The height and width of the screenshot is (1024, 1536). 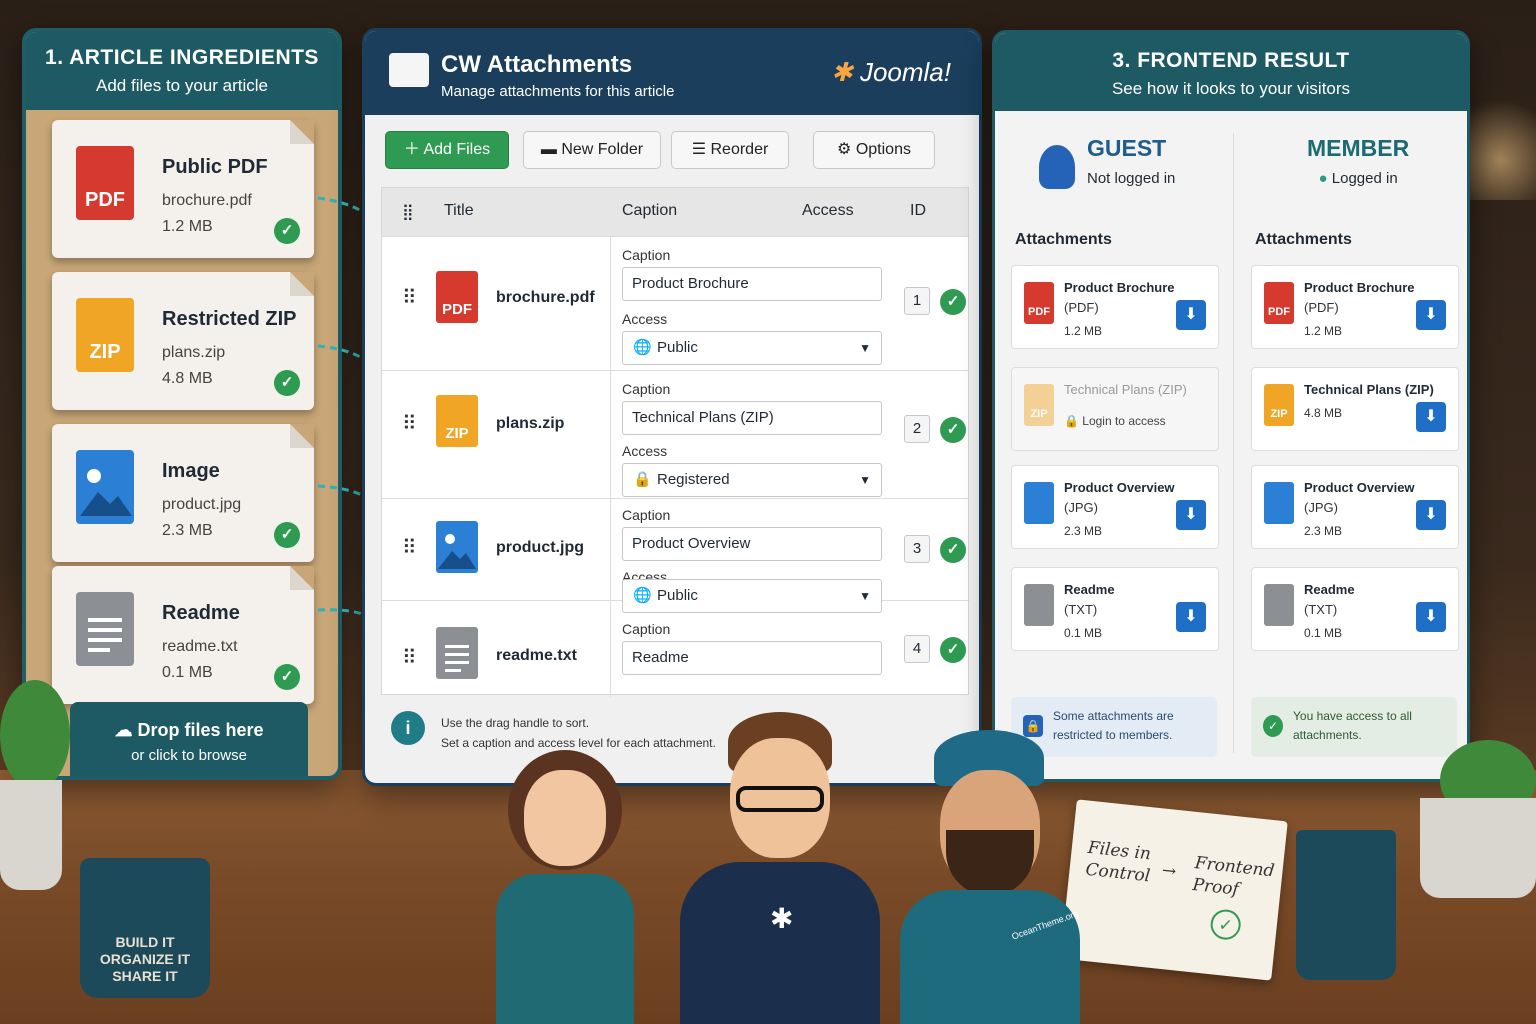 I want to click on card-filename: readme.txt, so click(x=200, y=646).